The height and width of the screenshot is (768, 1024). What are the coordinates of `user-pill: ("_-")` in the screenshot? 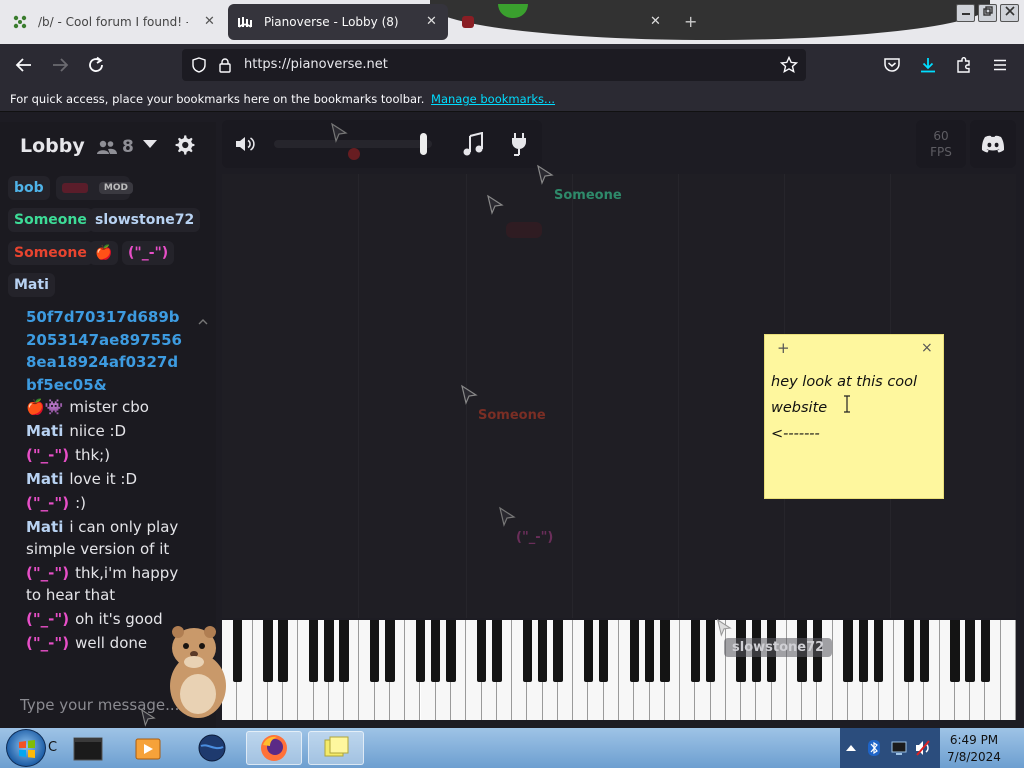 It's located at (148, 253).